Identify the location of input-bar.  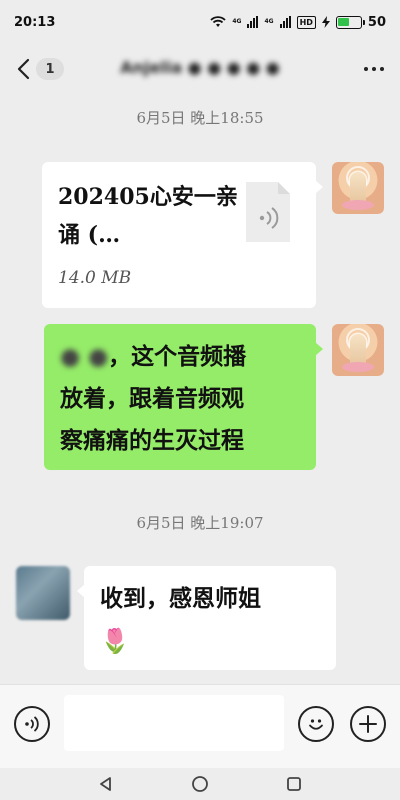
(200, 726).